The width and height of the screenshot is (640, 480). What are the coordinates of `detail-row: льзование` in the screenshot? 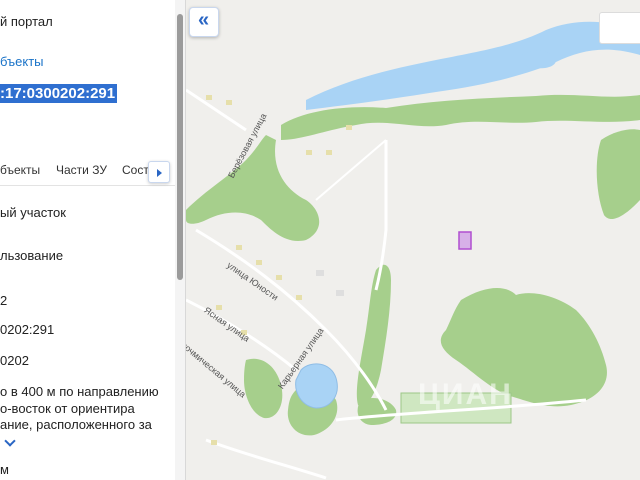 It's located at (32, 255).